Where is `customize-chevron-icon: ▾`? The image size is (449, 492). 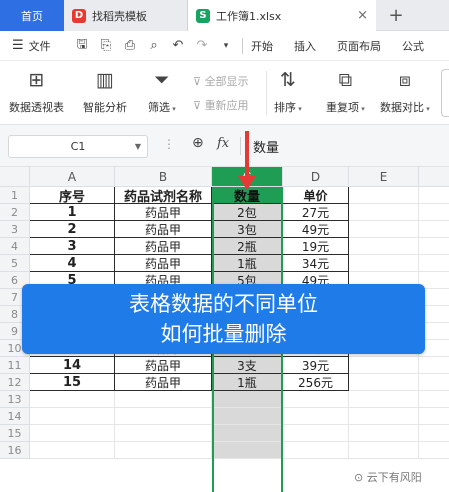
customize-chevron-icon: ▾ is located at coordinates (226, 46).